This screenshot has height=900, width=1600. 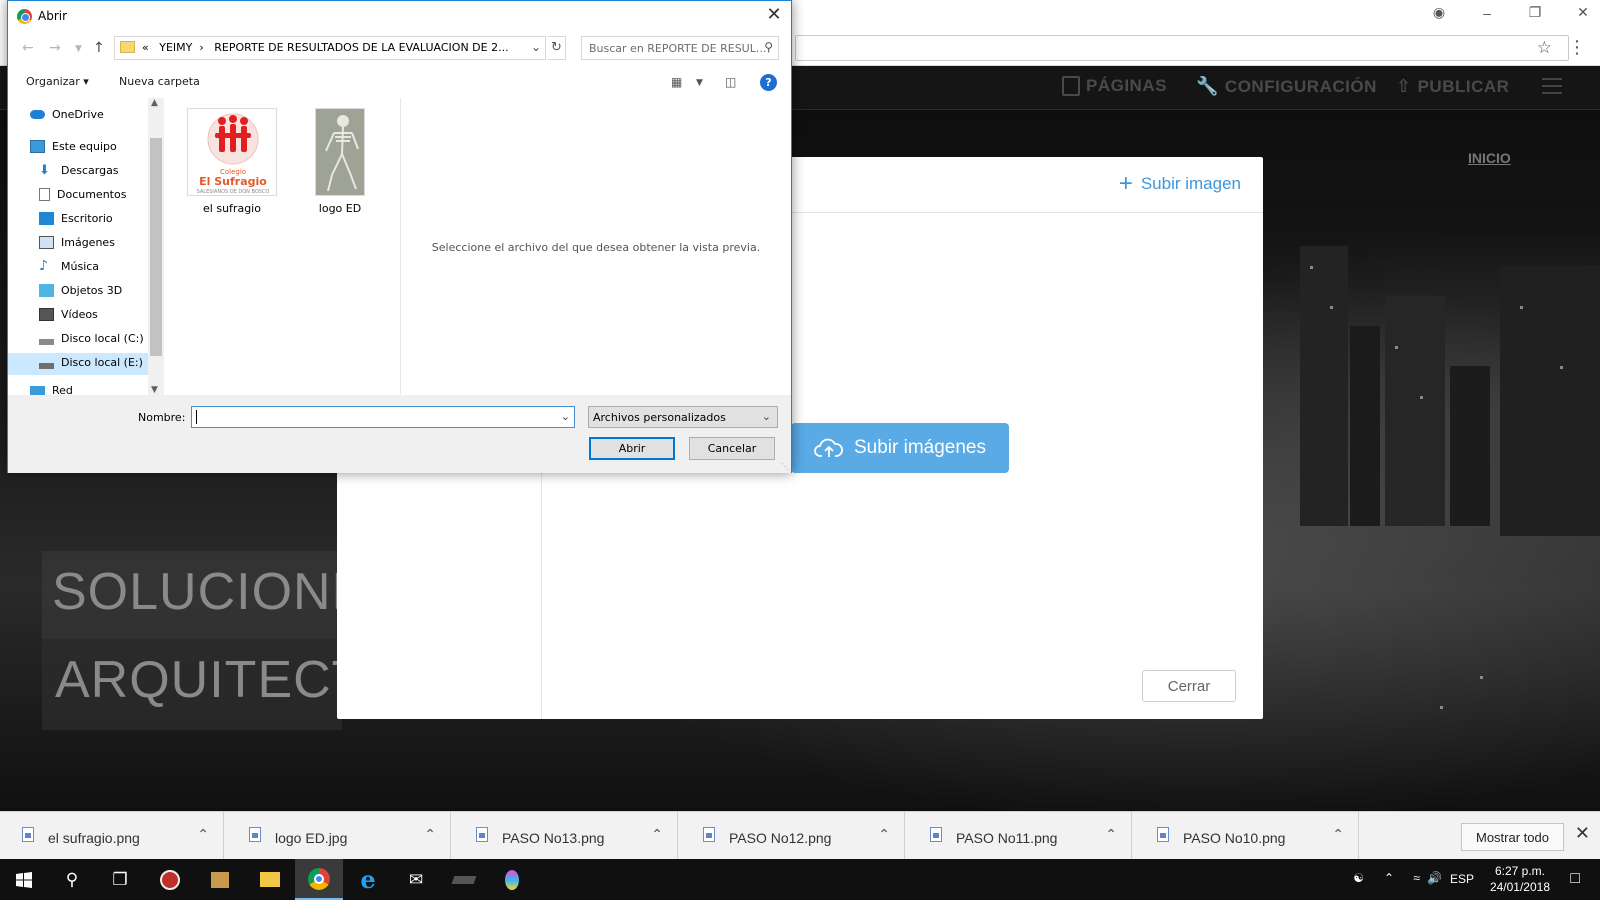 I want to click on upload-image-link: + Subir imagen, so click(x=1180, y=184).